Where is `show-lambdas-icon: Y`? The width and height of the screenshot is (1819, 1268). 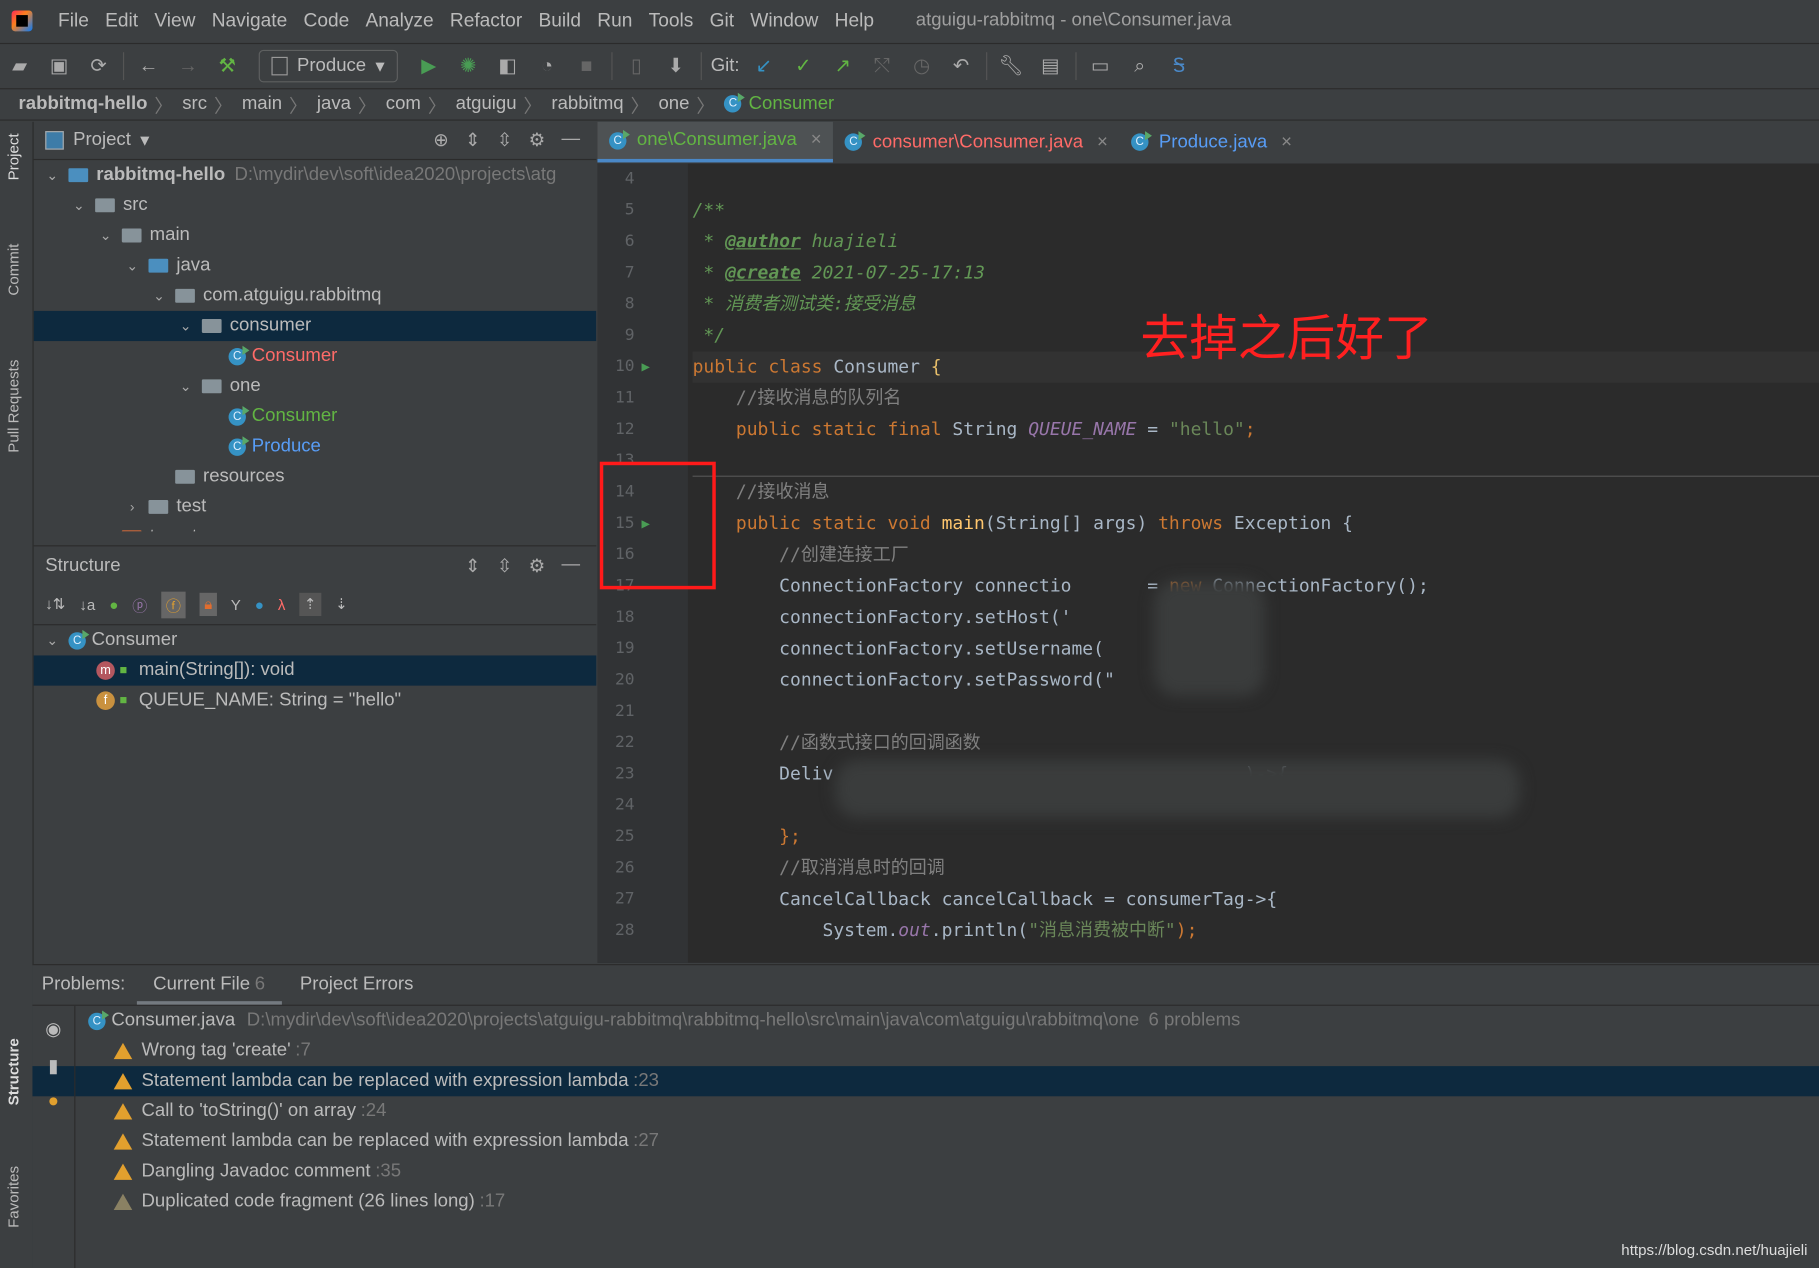 show-lambdas-icon: Y is located at coordinates (236, 604).